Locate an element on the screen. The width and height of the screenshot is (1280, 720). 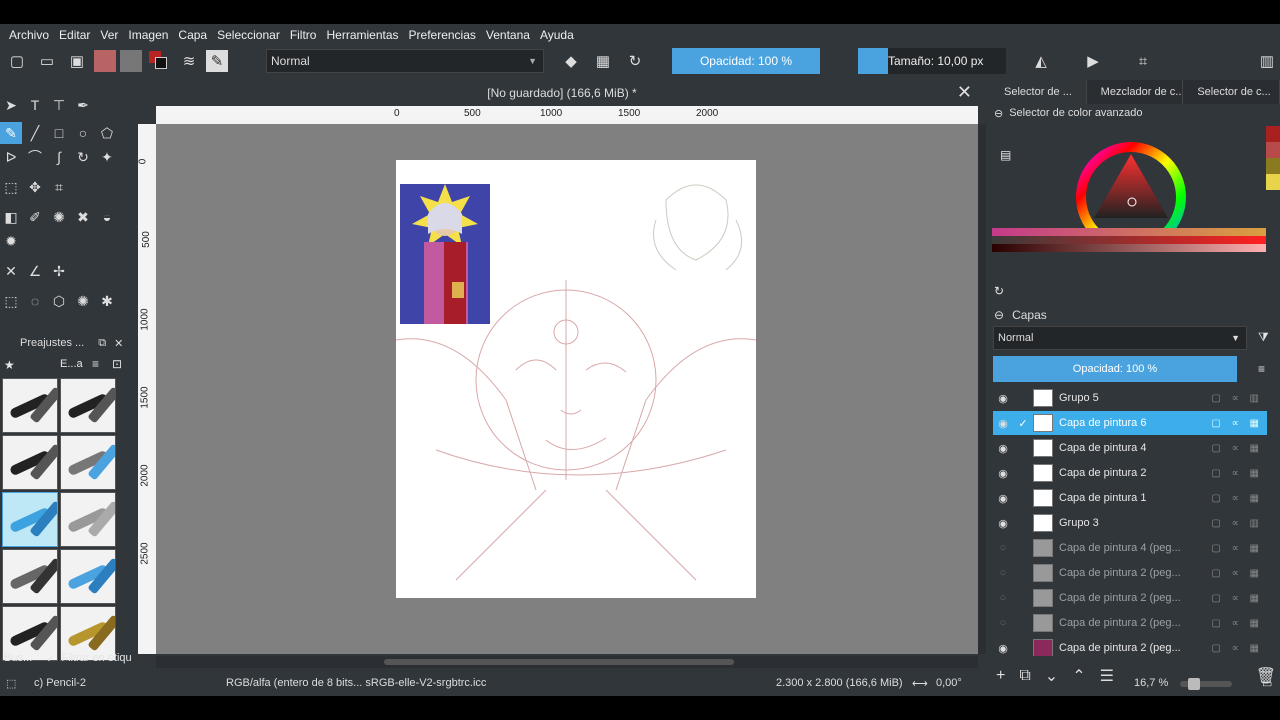
edit-shapes-icon: ⊤ is located at coordinates (59, 105).